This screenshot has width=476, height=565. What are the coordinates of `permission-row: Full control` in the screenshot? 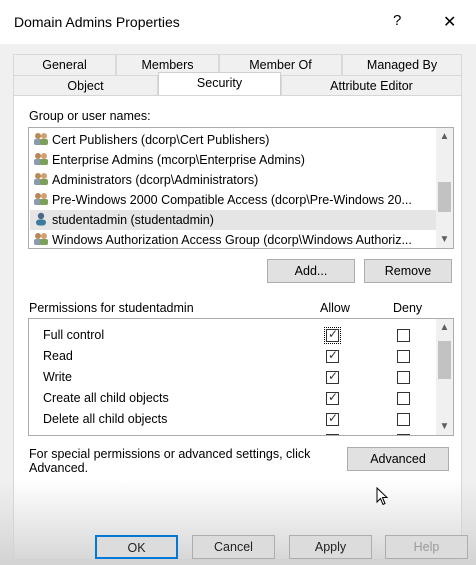 It's located at (73, 335).